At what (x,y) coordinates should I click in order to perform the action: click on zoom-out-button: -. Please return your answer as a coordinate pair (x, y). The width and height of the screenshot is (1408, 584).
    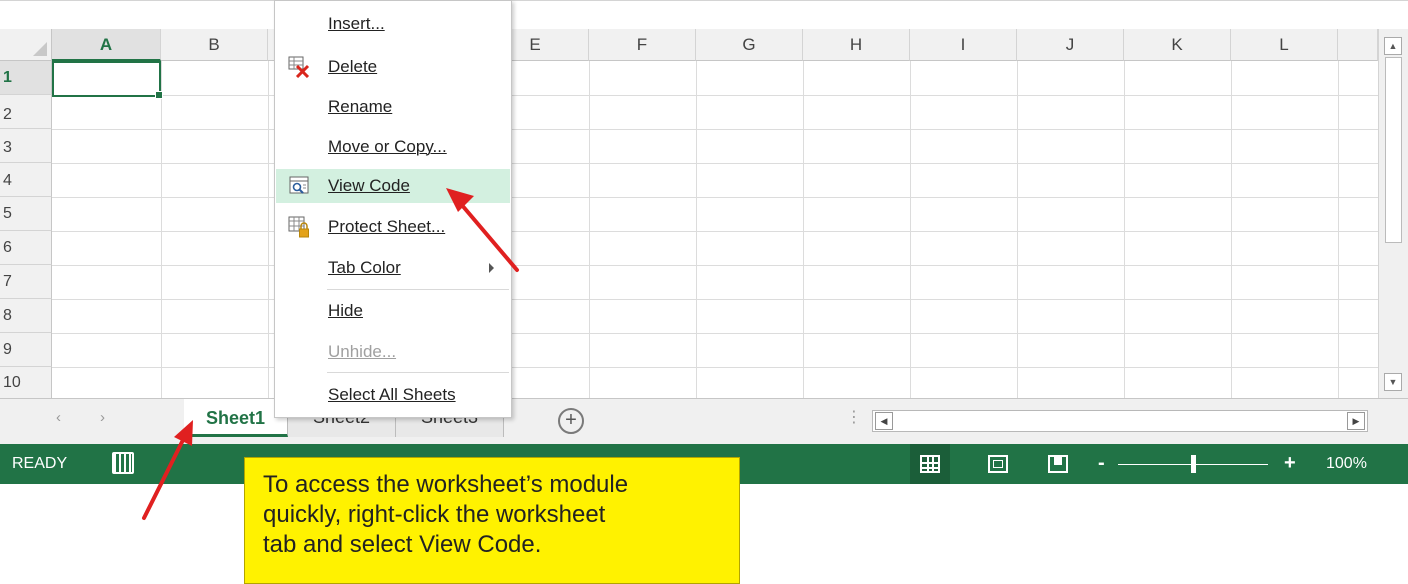
    Looking at the image, I should click on (1101, 463).